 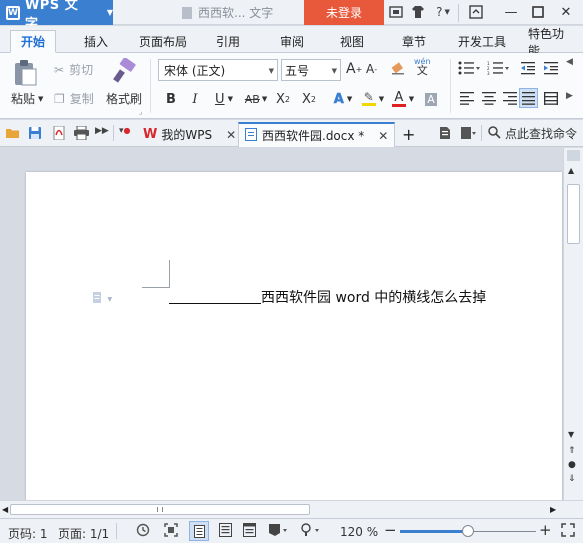 What do you see at coordinates (553, 509) in the screenshot?
I see `scroll-right-icon: ▶` at bounding box center [553, 509].